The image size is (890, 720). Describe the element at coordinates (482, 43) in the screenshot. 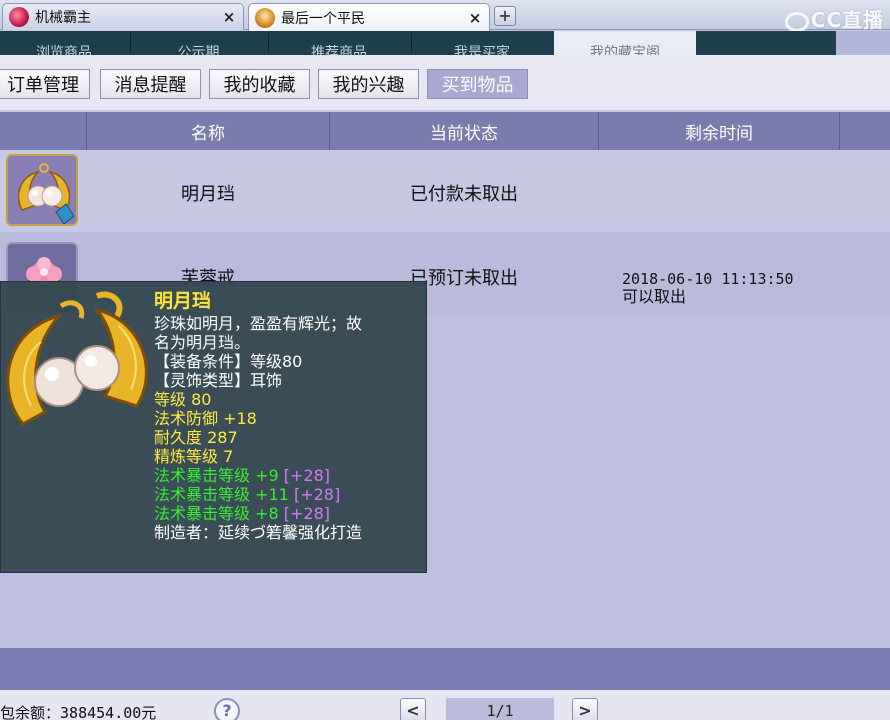

I see `tab-i-am-buyer: 我是买家` at that location.